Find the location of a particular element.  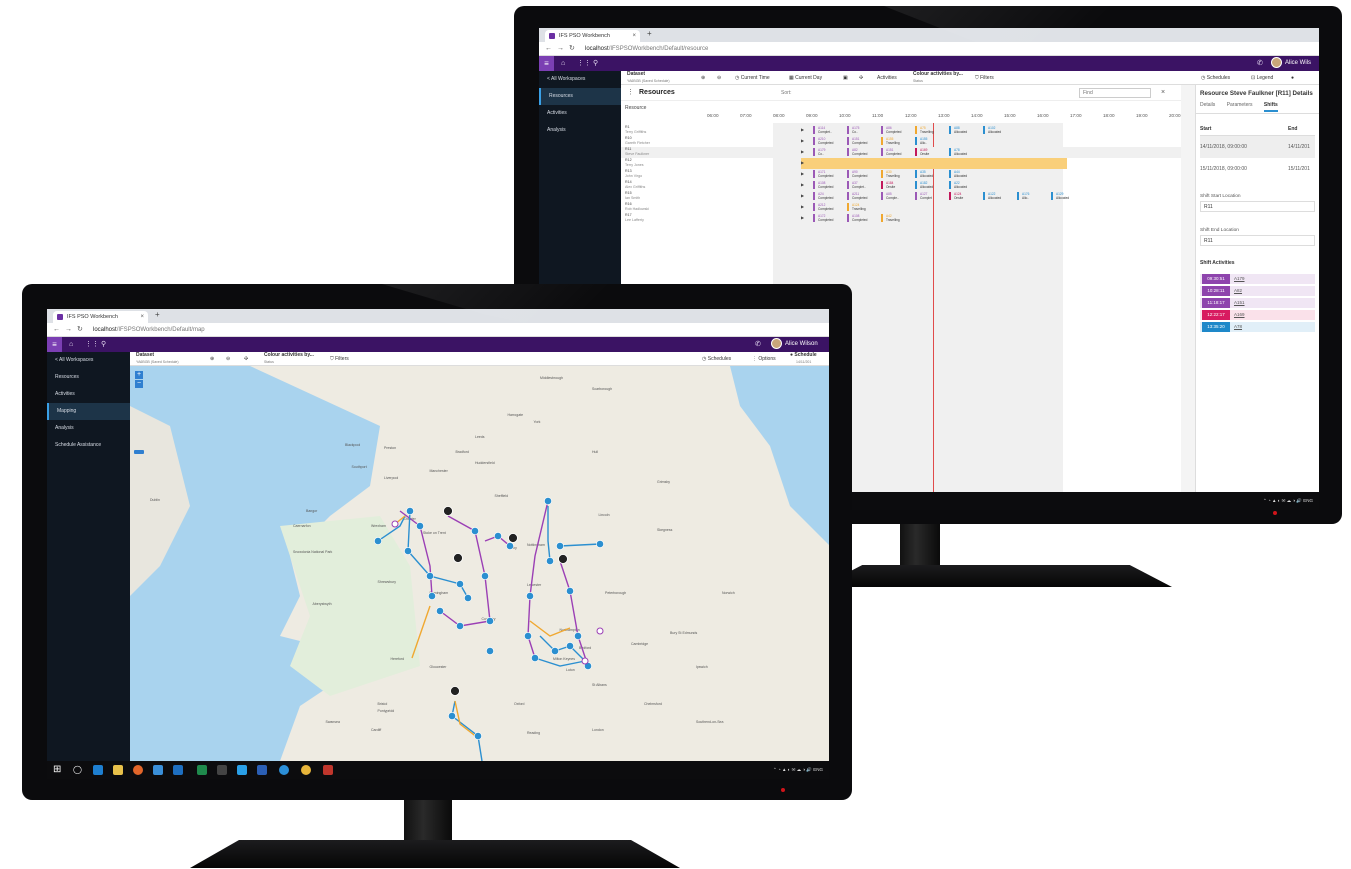

schedule-status: ● Schedule 14/11/201 is located at coordinates (803, 359).